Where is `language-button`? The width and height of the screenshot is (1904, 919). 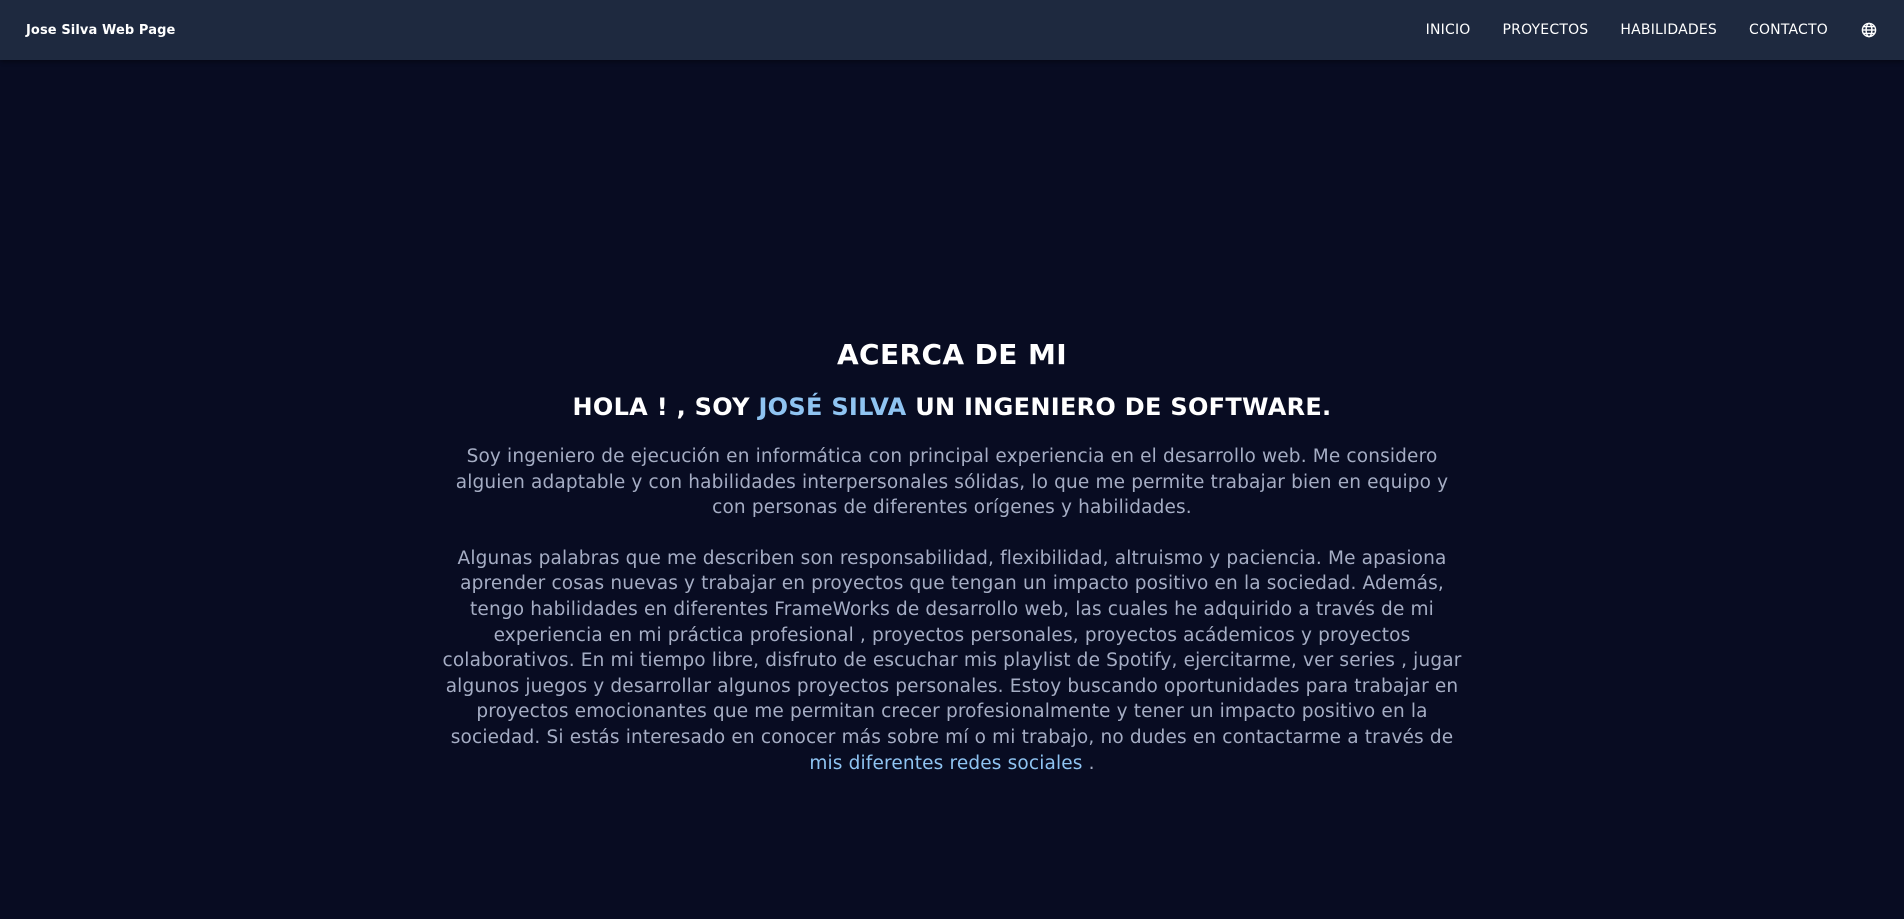
language-button is located at coordinates (1869, 30).